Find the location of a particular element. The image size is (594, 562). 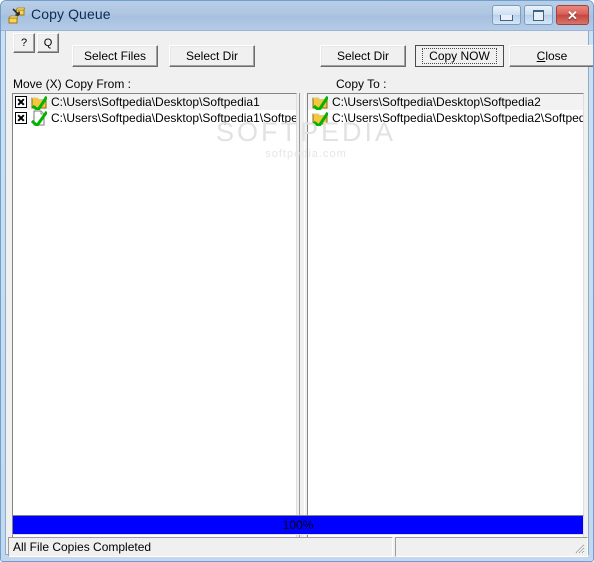

help-button-label: ? is located at coordinates (24, 43).